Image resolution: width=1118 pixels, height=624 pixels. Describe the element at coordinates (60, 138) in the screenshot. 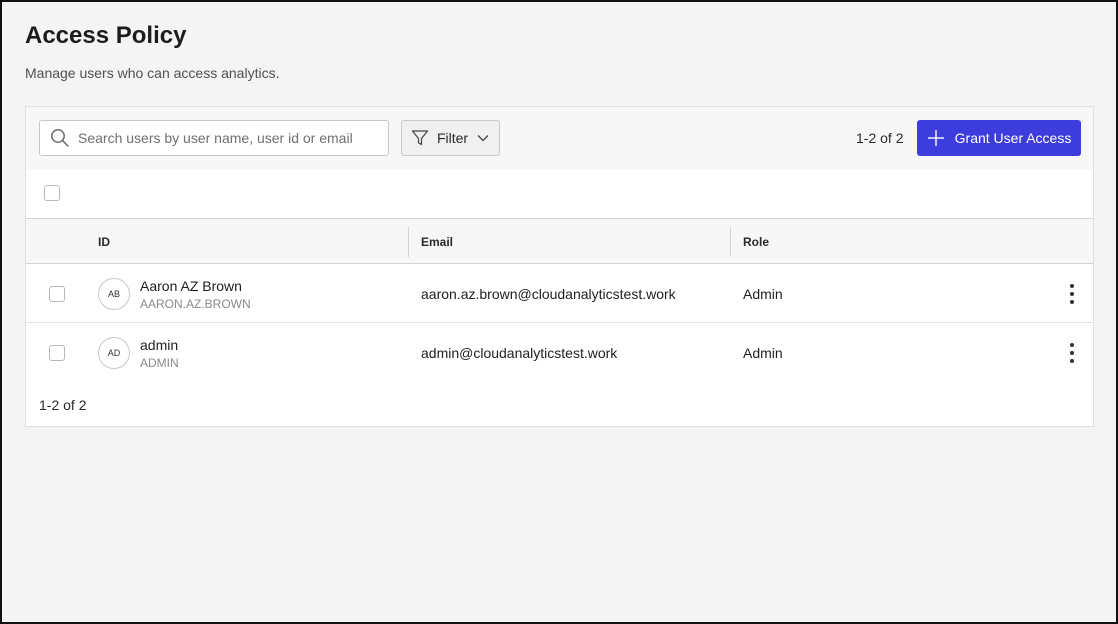

I see `search-icon` at that location.